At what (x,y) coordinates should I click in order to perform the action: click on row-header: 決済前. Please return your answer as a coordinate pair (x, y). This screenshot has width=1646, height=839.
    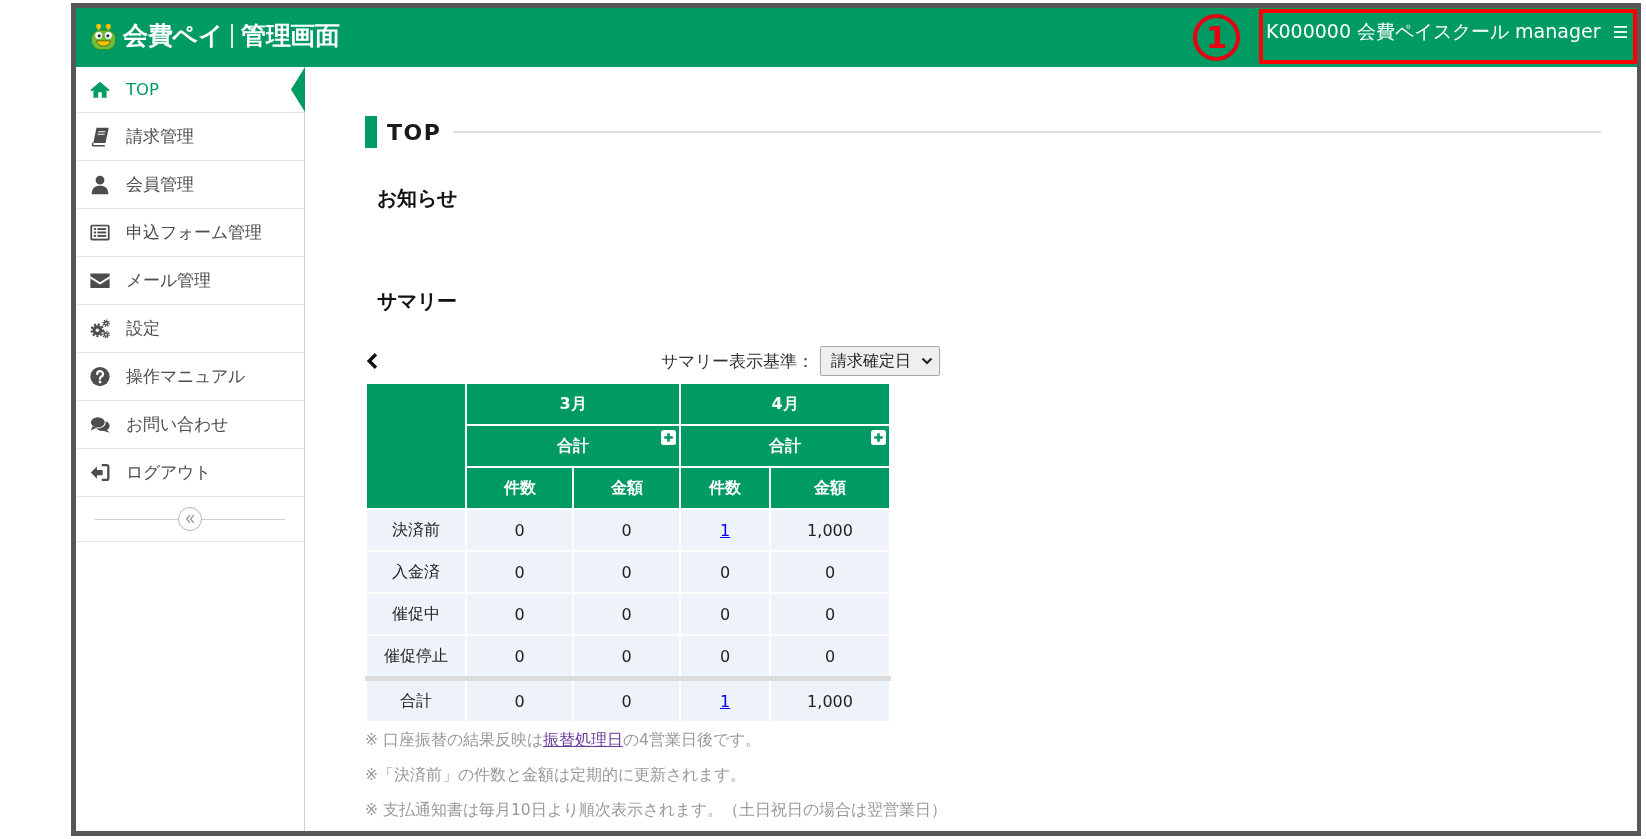
    Looking at the image, I should click on (416, 530).